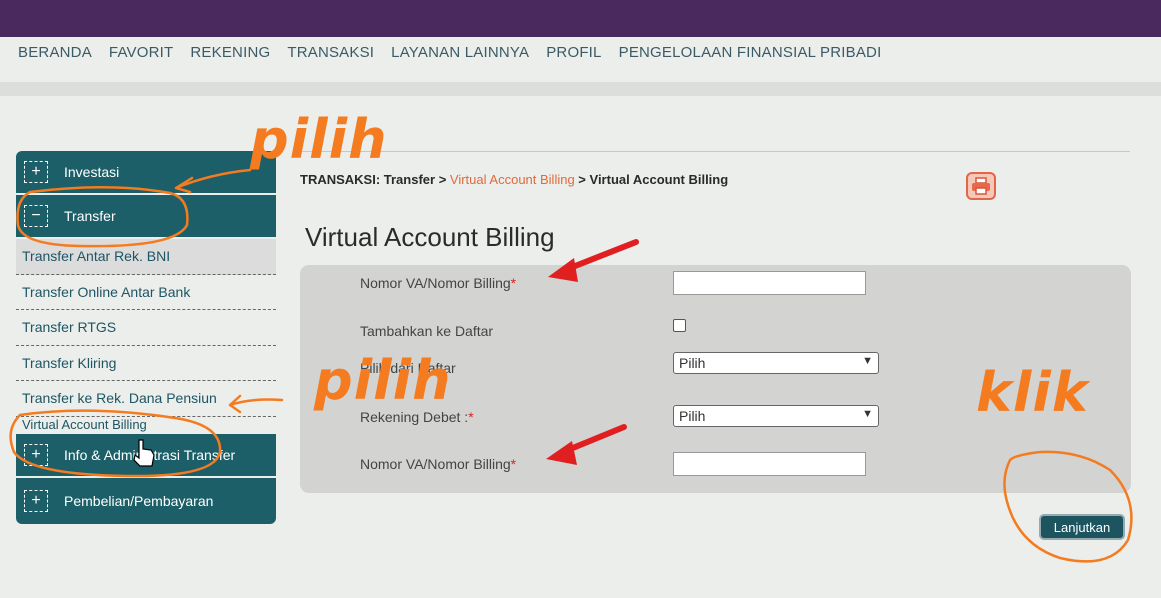  Describe the element at coordinates (36, 216) in the screenshot. I see `minus-icon: −` at that location.